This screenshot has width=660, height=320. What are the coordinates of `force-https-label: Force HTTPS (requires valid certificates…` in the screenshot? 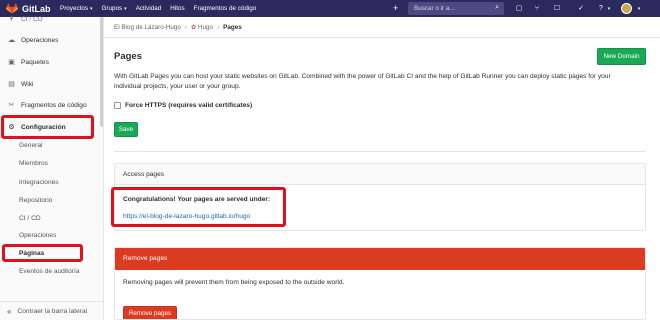 It's located at (189, 105).